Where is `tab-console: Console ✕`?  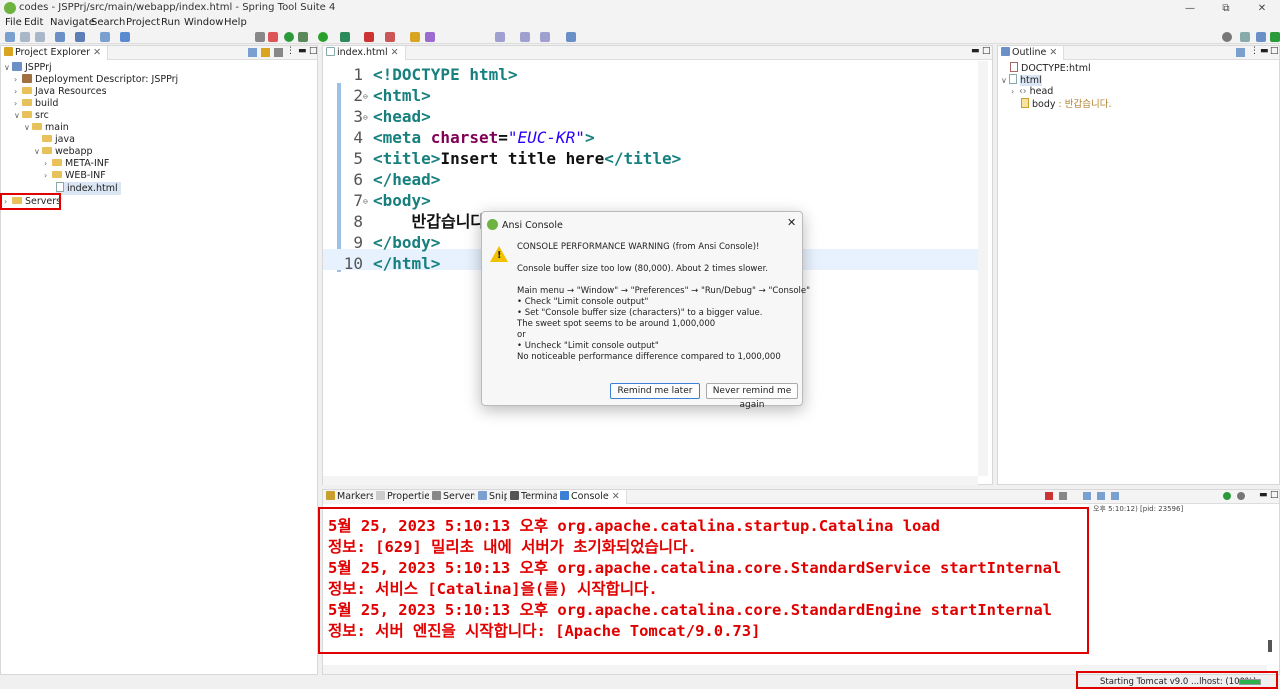
tab-console: Console ✕ is located at coordinates (592, 497).